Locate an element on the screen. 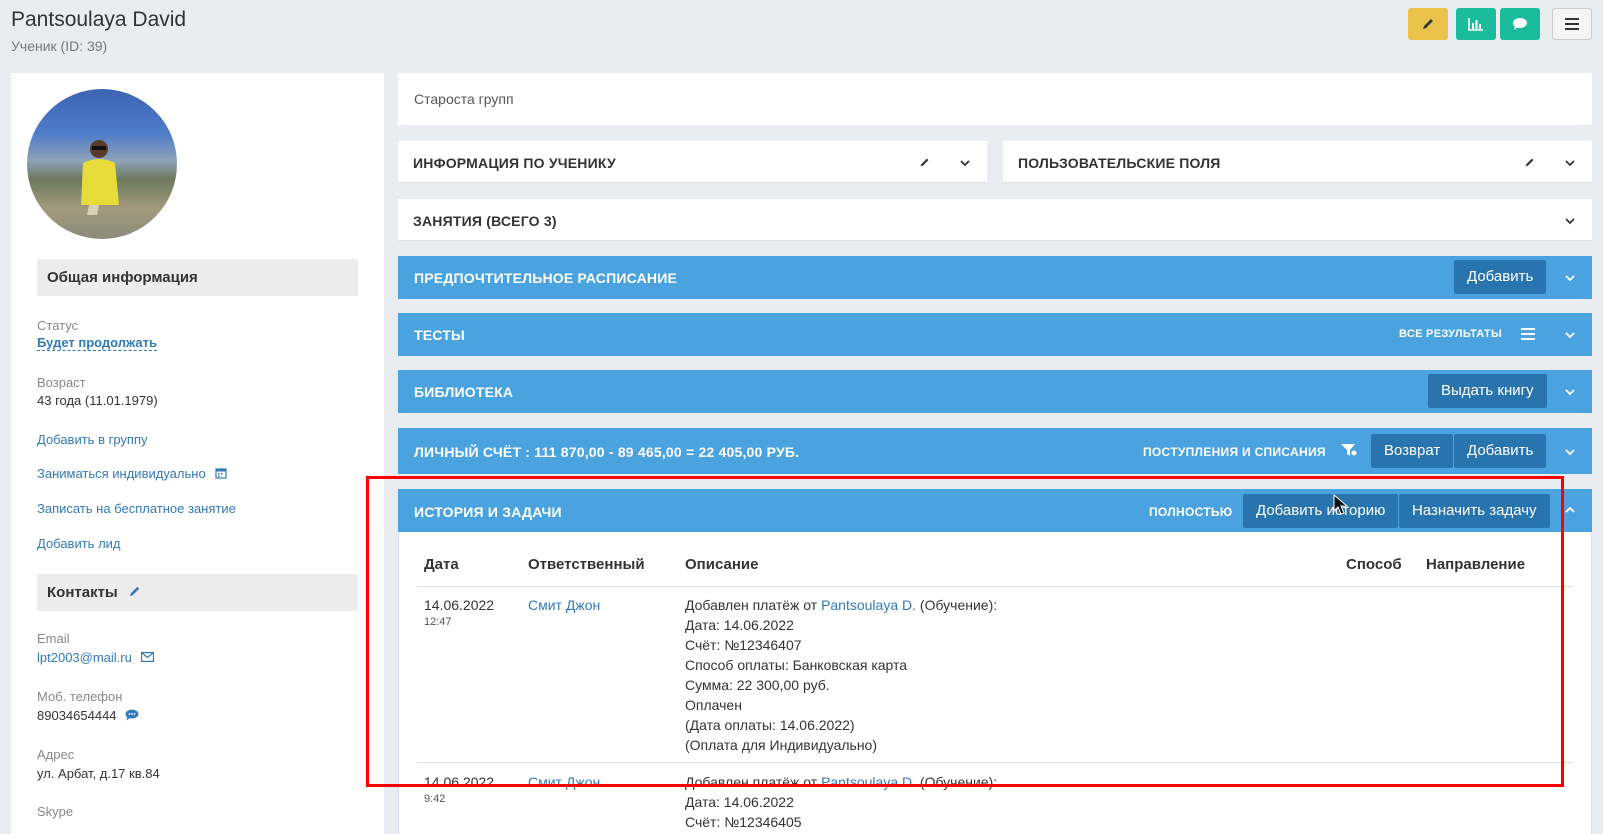  email-value: lpt2003@mail.ru is located at coordinates (96, 657).